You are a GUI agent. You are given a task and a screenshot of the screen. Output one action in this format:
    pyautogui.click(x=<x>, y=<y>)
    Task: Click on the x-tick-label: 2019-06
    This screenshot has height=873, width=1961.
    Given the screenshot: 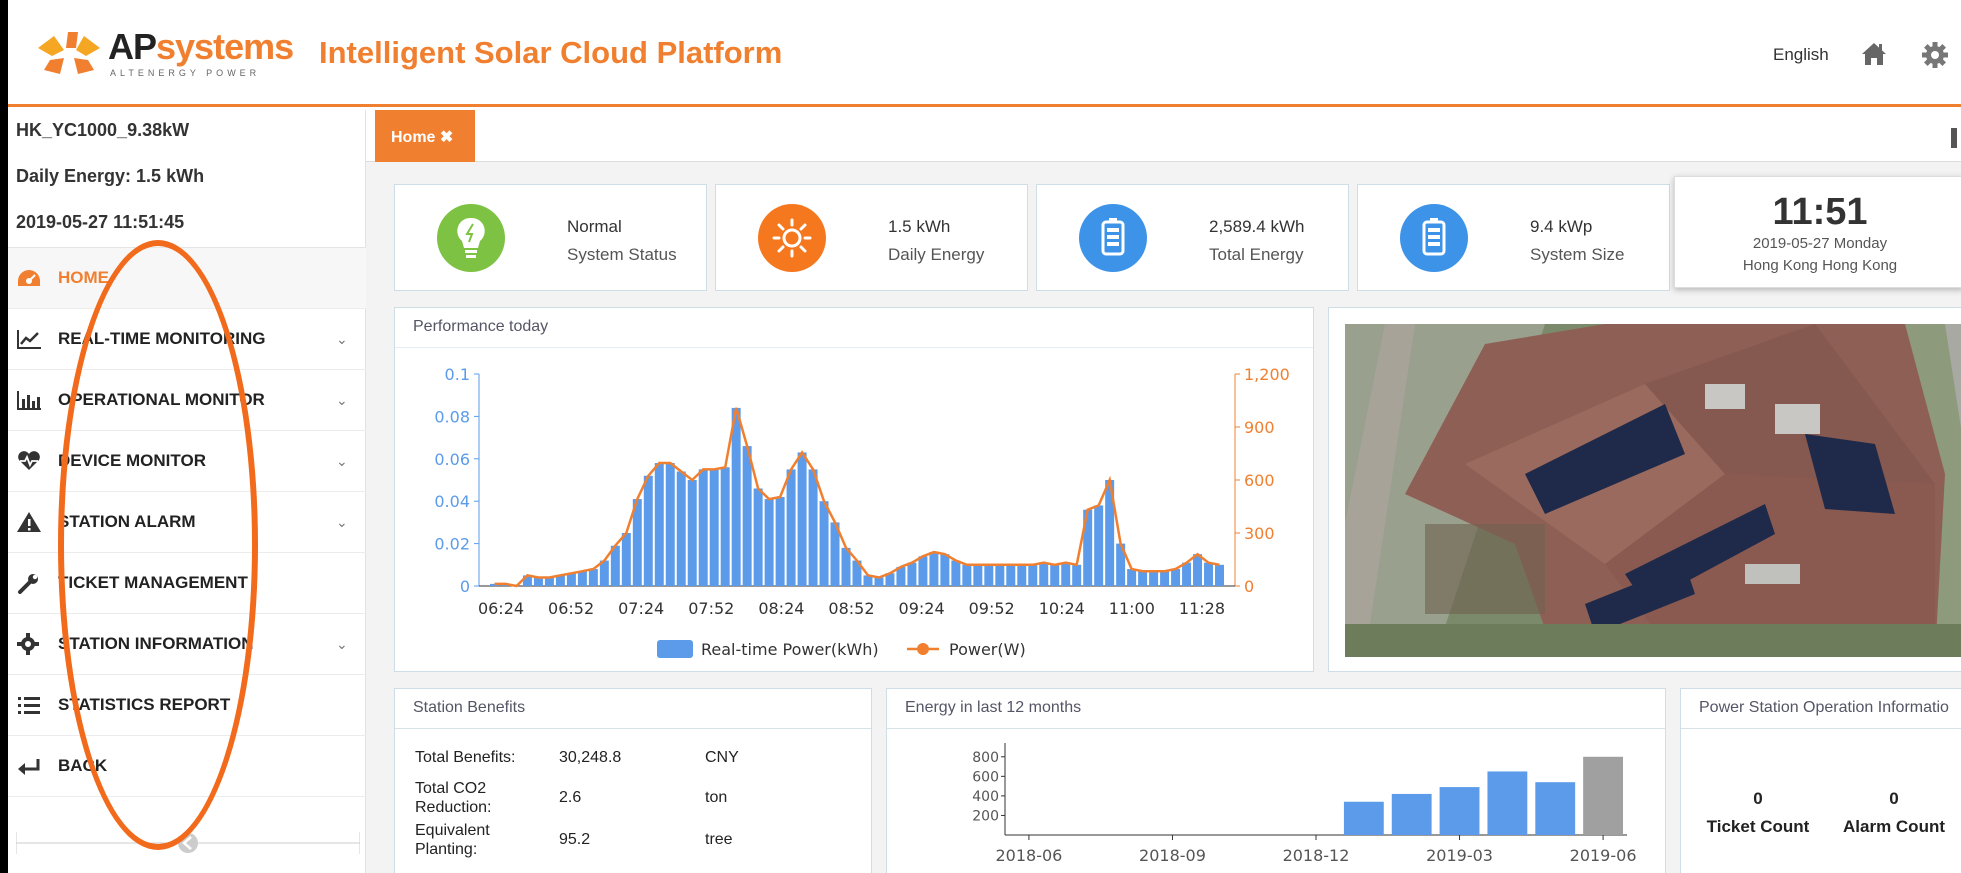 What is the action you would take?
    pyautogui.click(x=1603, y=855)
    